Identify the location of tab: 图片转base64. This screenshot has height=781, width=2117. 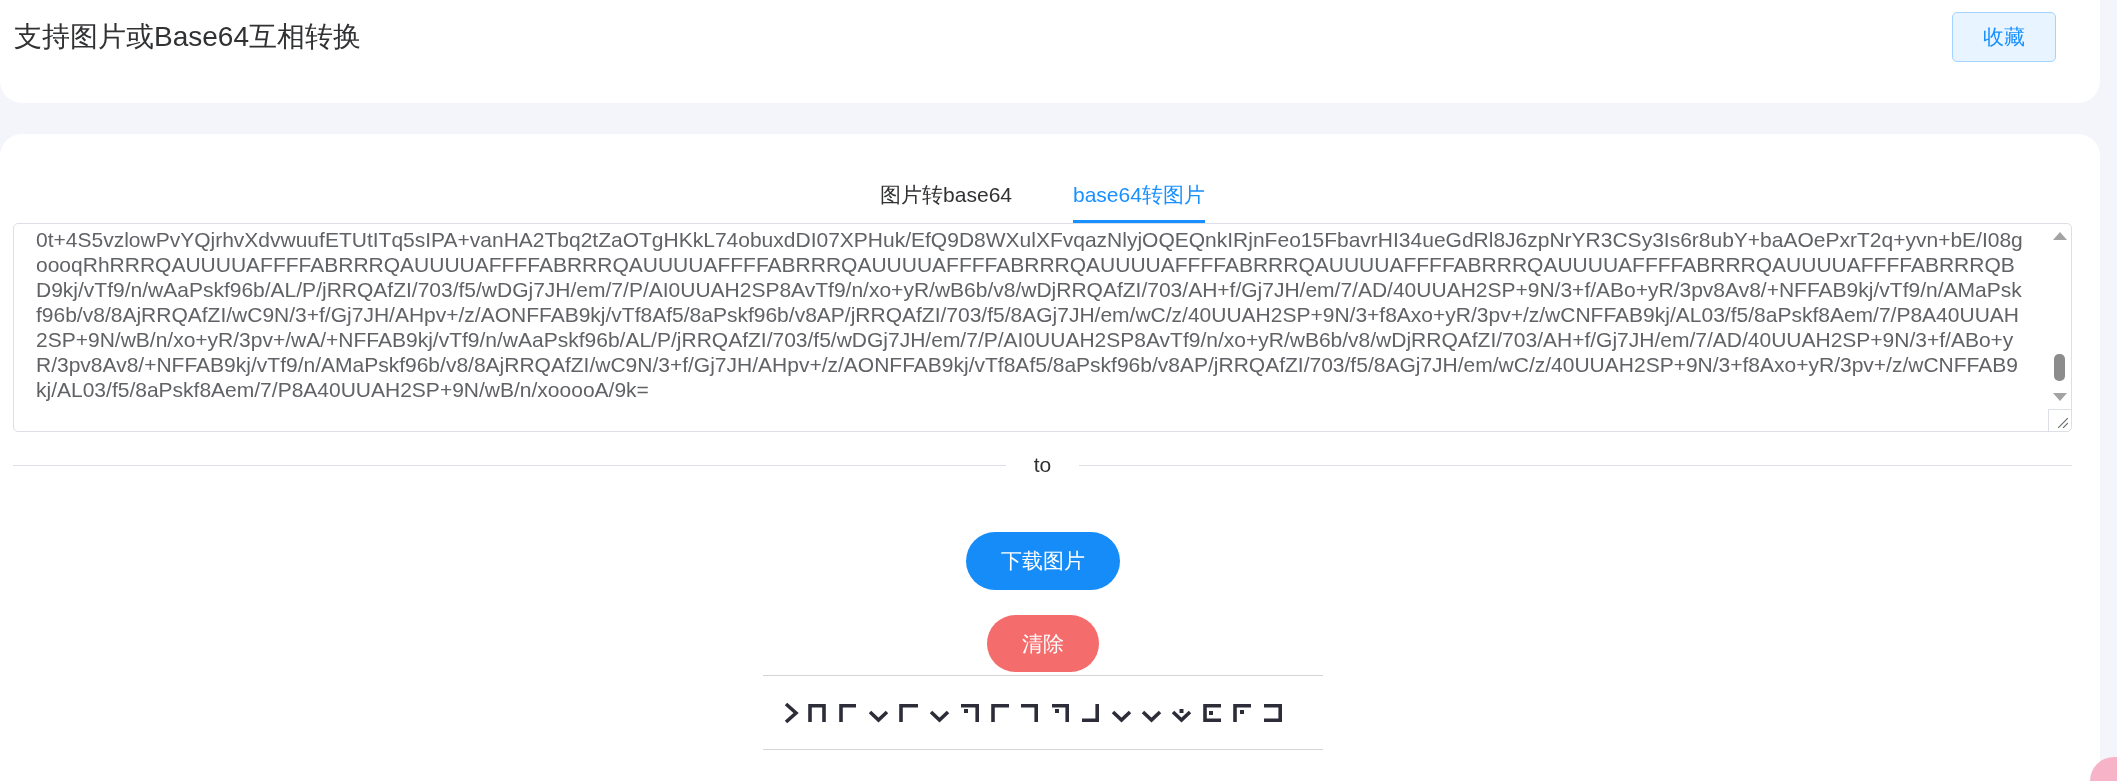
(946, 196).